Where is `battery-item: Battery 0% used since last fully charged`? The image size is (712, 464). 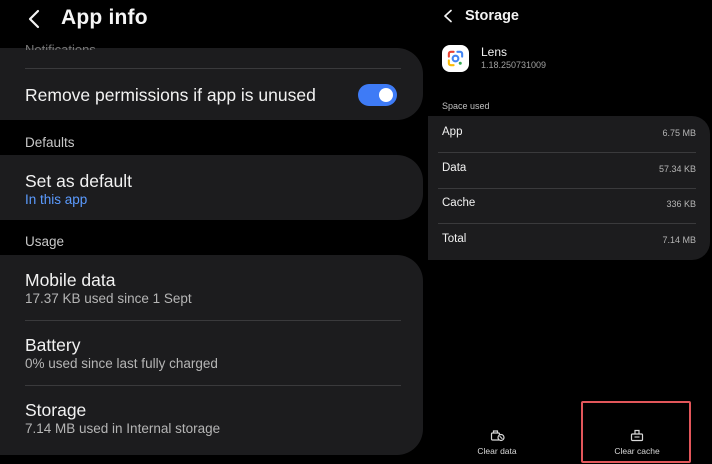 battery-item: Battery 0% used since last fully charged is located at coordinates (211, 353).